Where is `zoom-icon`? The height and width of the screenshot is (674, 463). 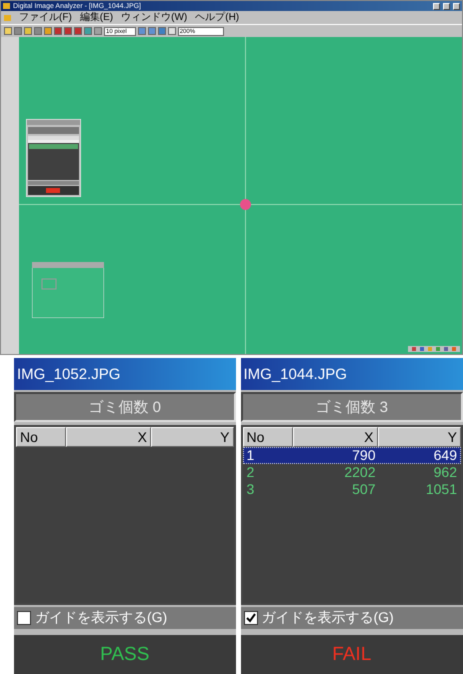
zoom-icon is located at coordinates (172, 31).